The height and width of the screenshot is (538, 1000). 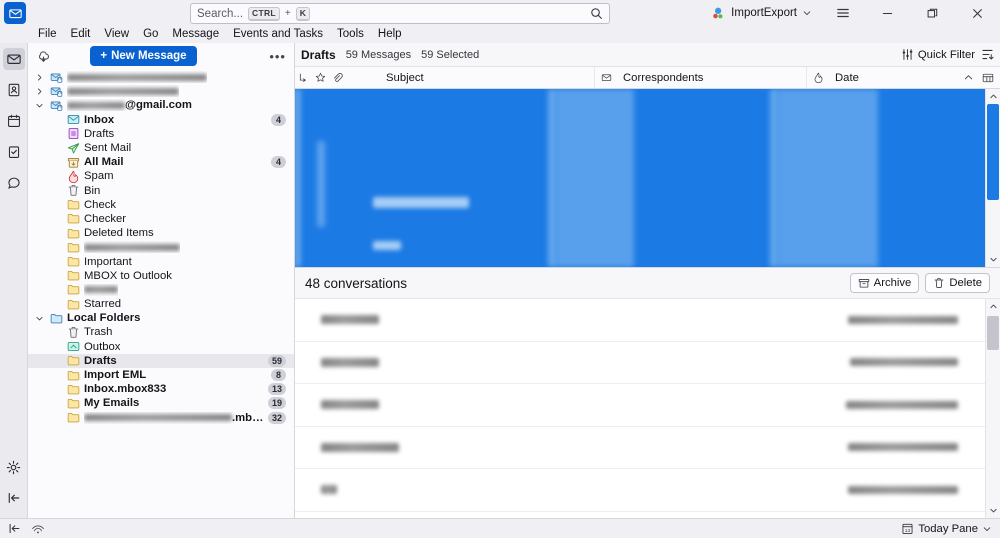 What do you see at coordinates (606, 77) in the screenshot?
I see `unread-column-header` at bounding box center [606, 77].